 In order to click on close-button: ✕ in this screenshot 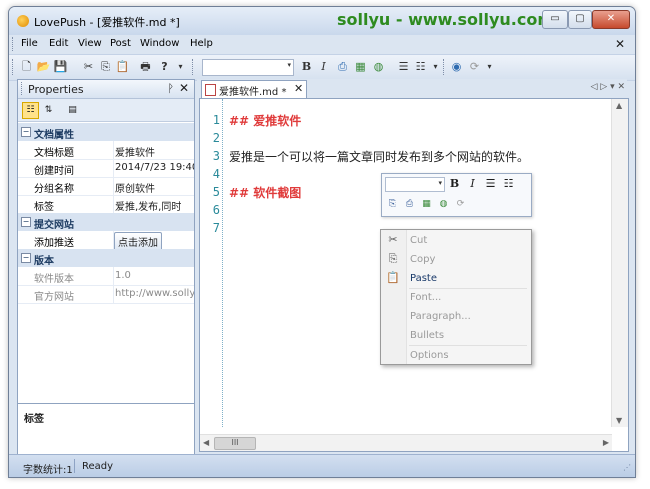, I will do `click(611, 19)`.